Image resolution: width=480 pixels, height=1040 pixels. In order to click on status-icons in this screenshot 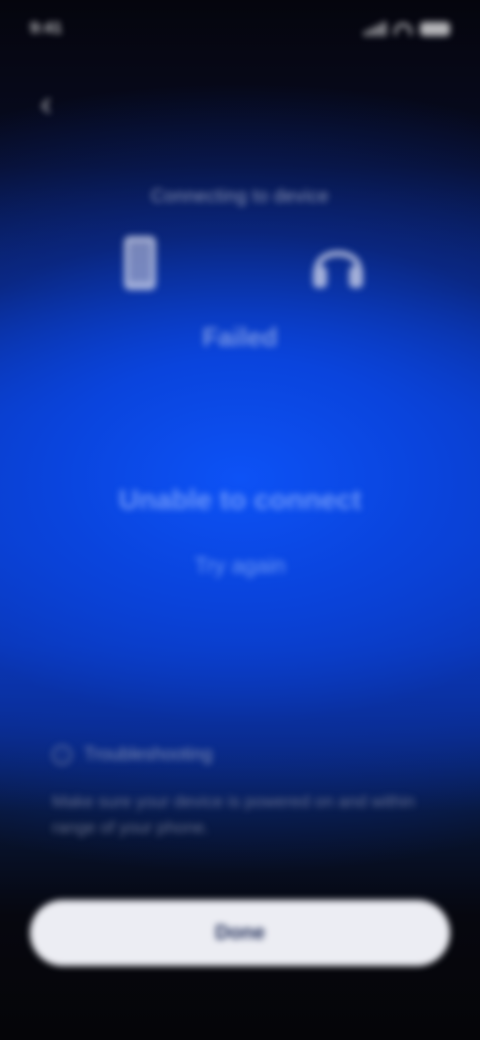, I will do `click(407, 29)`.